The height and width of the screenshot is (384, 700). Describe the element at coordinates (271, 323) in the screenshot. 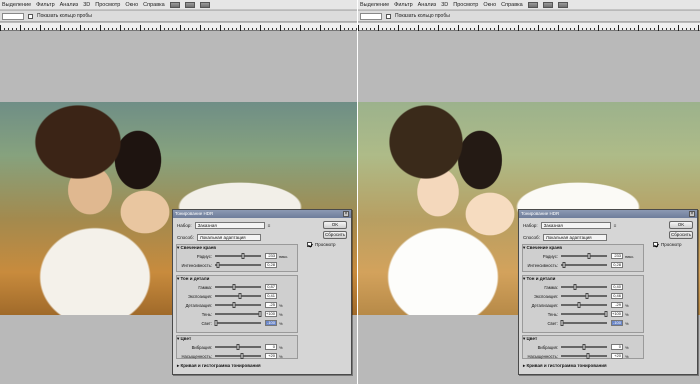

I see `highlight-value-field: -100` at that location.